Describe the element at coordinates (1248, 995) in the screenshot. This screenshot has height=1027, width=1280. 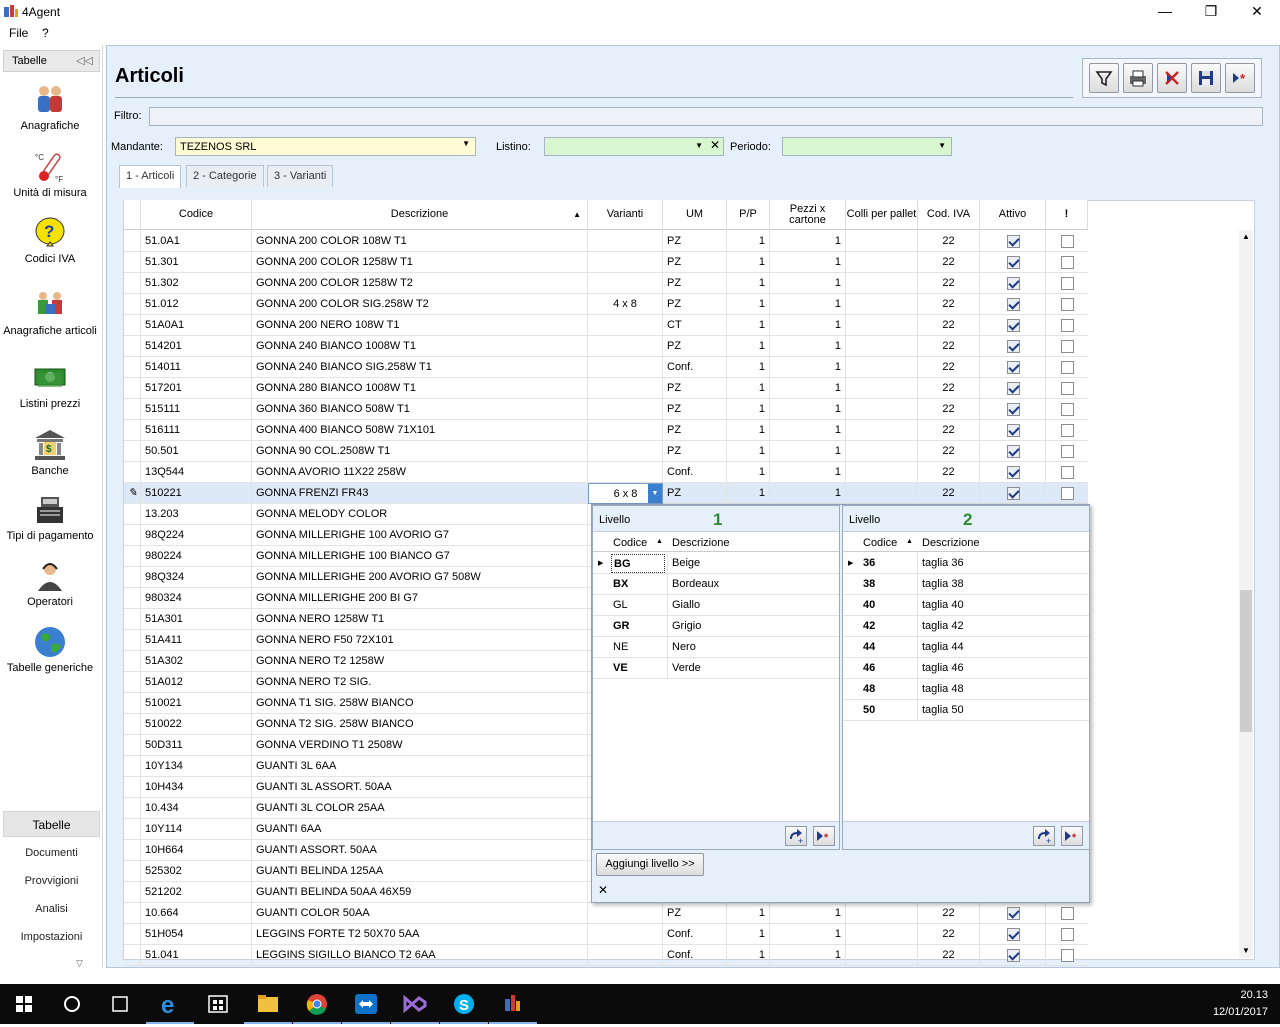
I see `clock-time: 20.13` at that location.